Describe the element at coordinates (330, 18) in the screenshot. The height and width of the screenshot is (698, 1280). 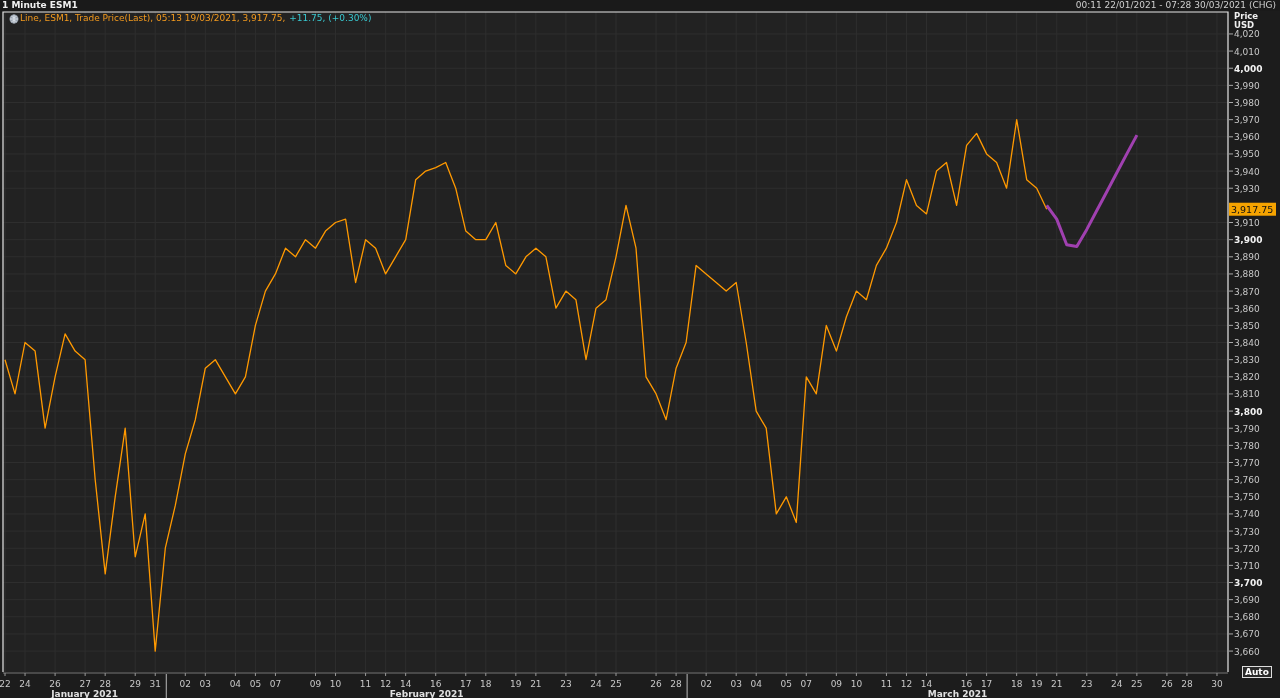
I see `change-text: +11.75, (+0.30%)` at that location.